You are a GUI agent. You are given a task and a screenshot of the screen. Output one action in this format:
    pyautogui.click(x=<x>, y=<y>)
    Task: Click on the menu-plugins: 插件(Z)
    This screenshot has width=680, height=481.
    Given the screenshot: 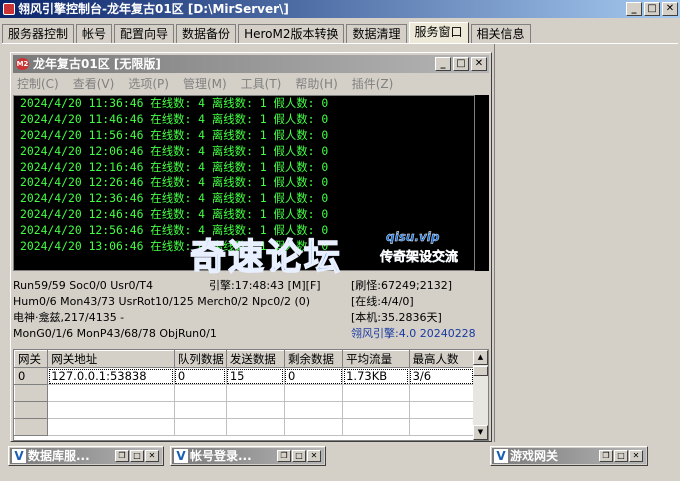 What is the action you would take?
    pyautogui.click(x=373, y=84)
    